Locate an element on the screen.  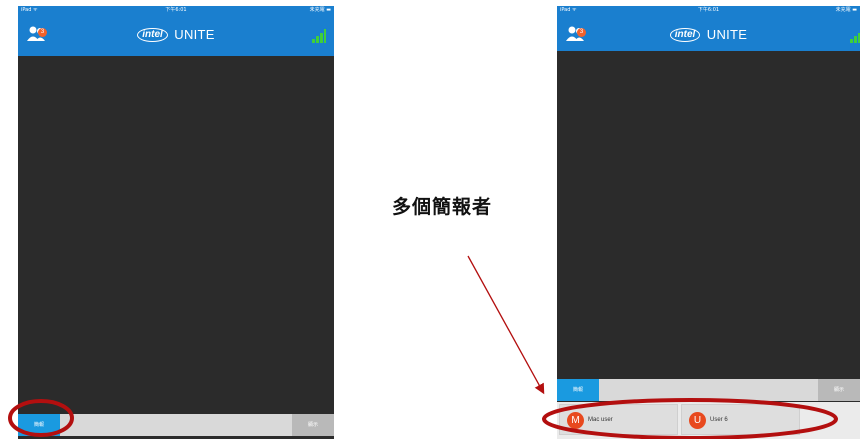
avatar: U is located at coordinates (697, 420).